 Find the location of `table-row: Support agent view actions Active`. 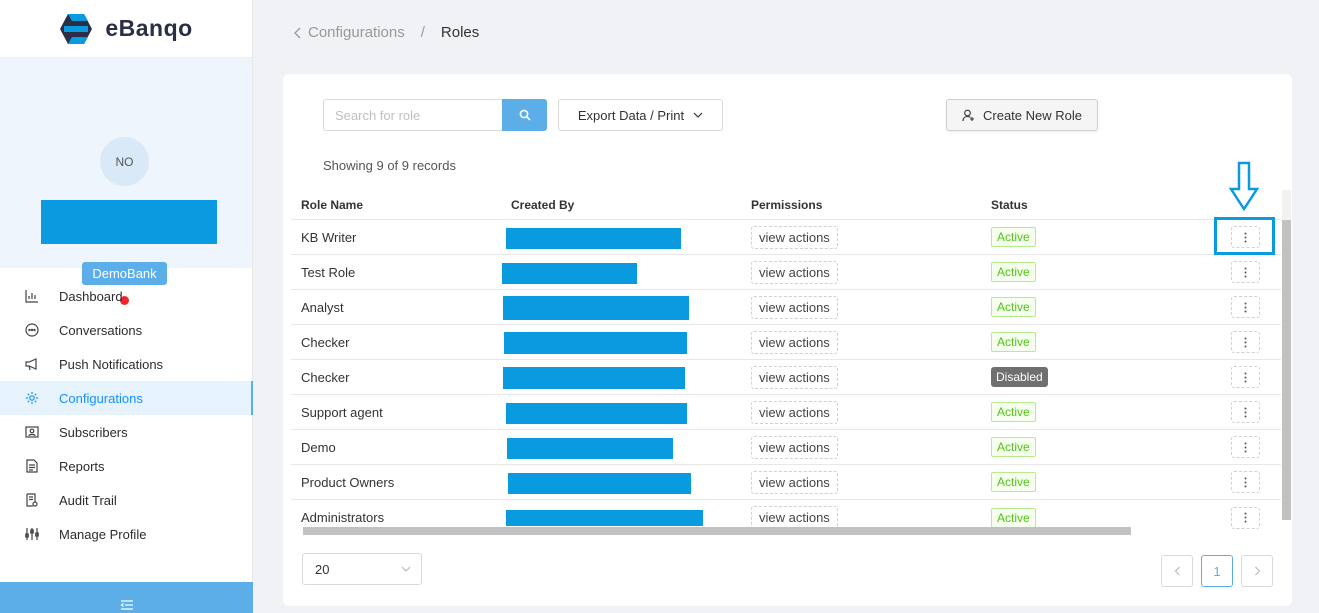

table-row: Support agent view actions Active is located at coordinates (786, 412).